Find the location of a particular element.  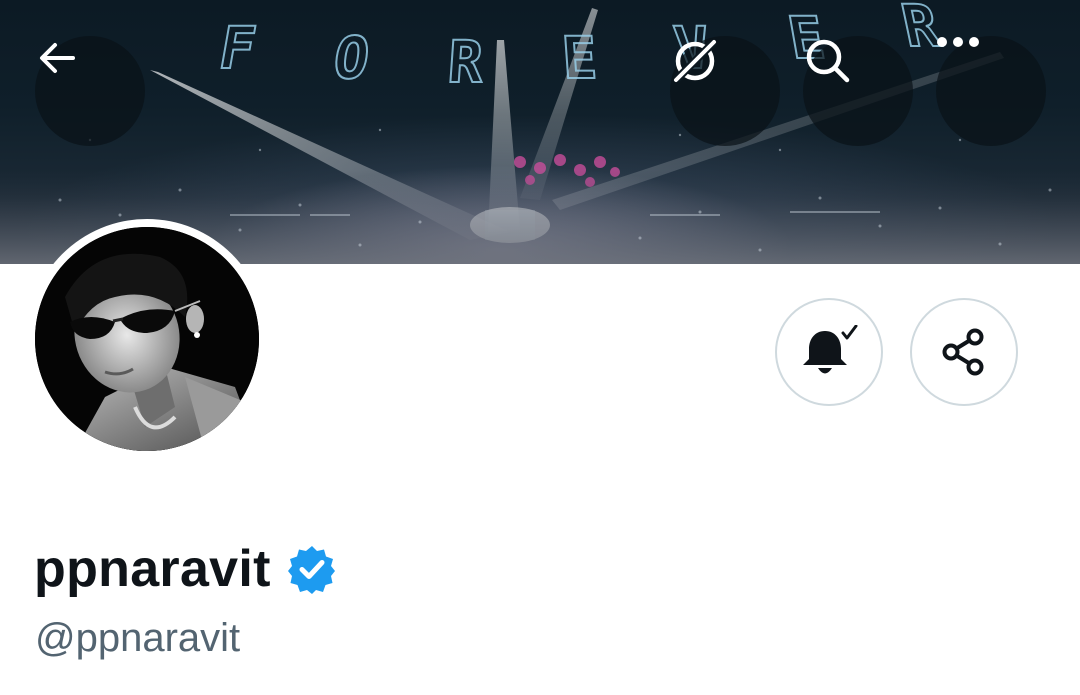

display-name: ppnaravit is located at coordinates (152, 569).